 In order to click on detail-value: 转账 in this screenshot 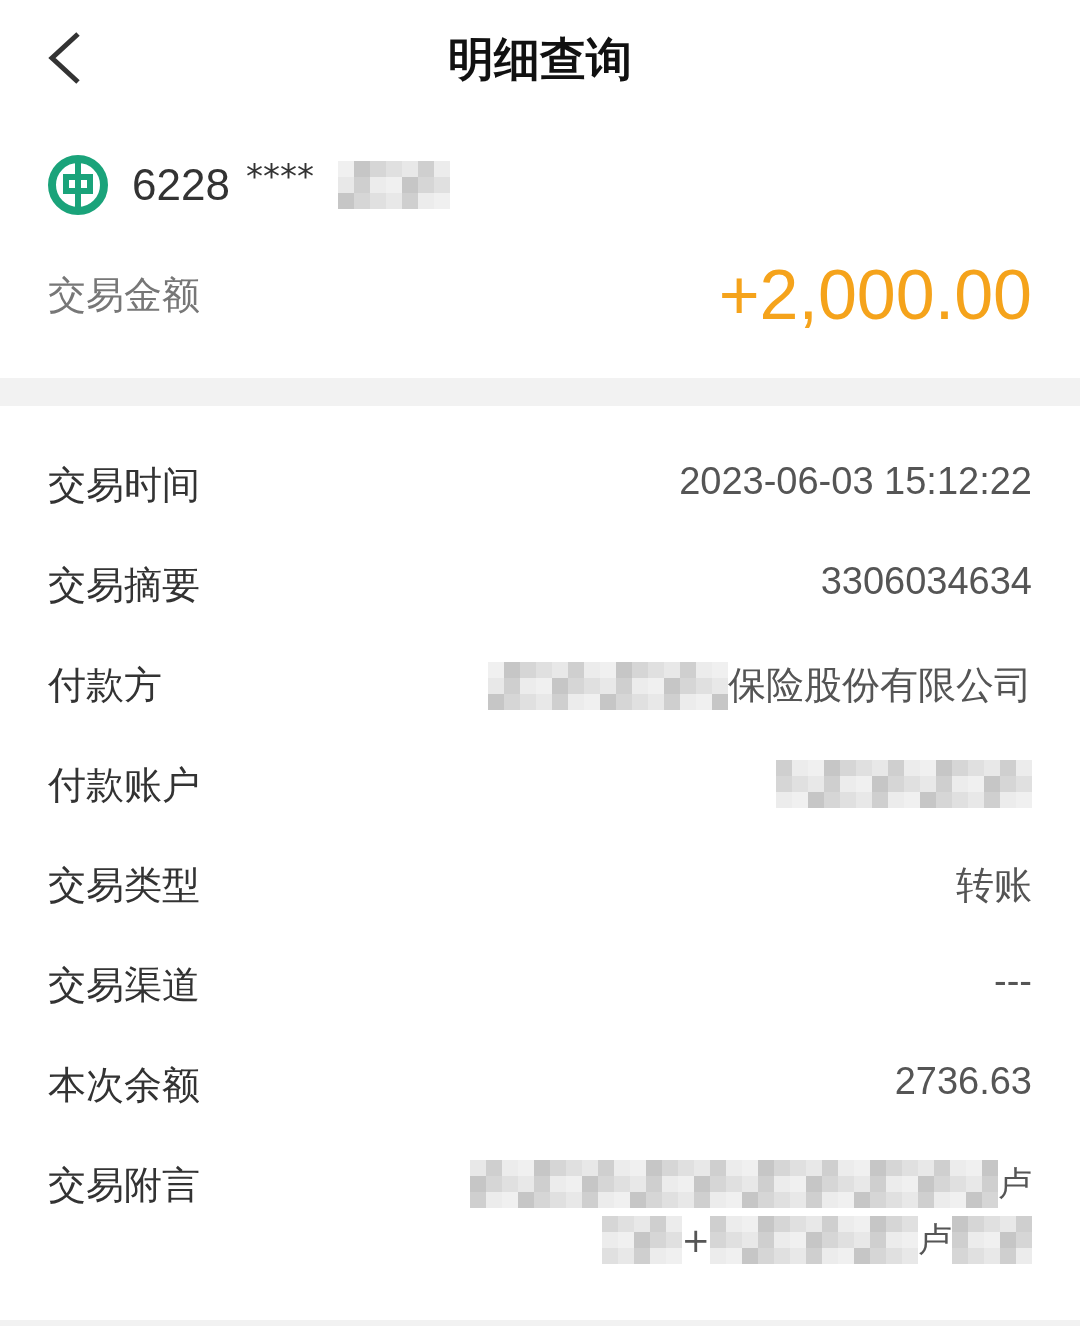, I will do `click(994, 885)`.